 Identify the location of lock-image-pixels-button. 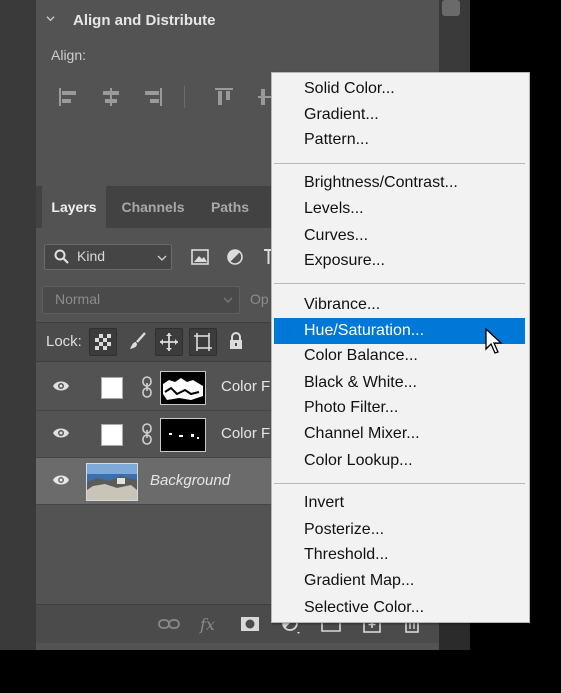
(138, 341).